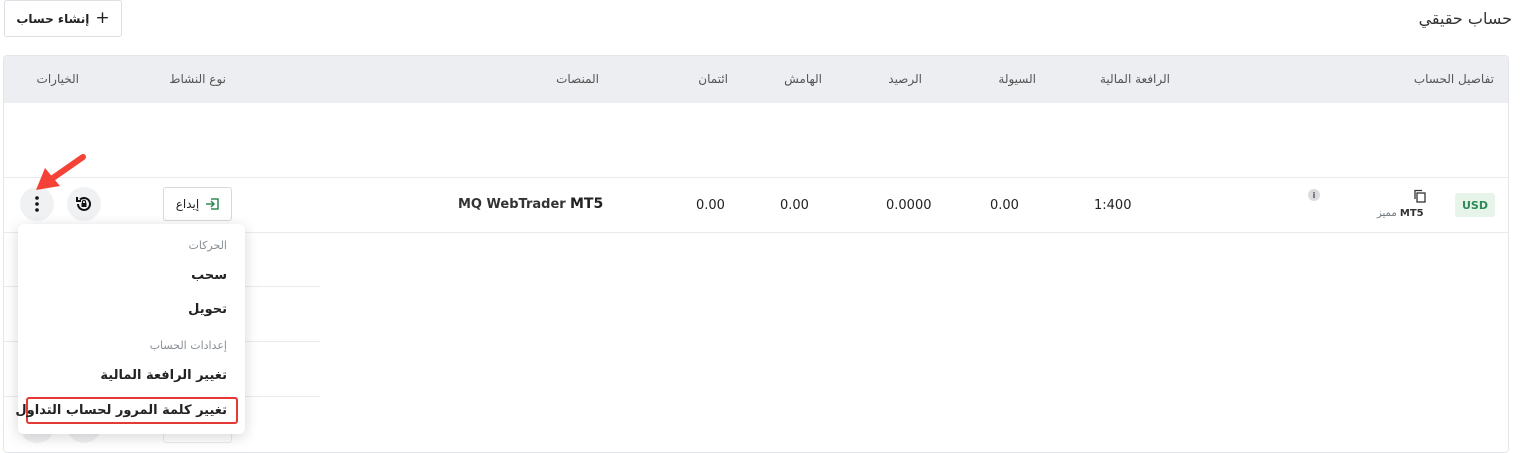 The height and width of the screenshot is (453, 1525). Describe the element at coordinates (83, 203) in the screenshot. I see `reset-lock-icon` at that location.